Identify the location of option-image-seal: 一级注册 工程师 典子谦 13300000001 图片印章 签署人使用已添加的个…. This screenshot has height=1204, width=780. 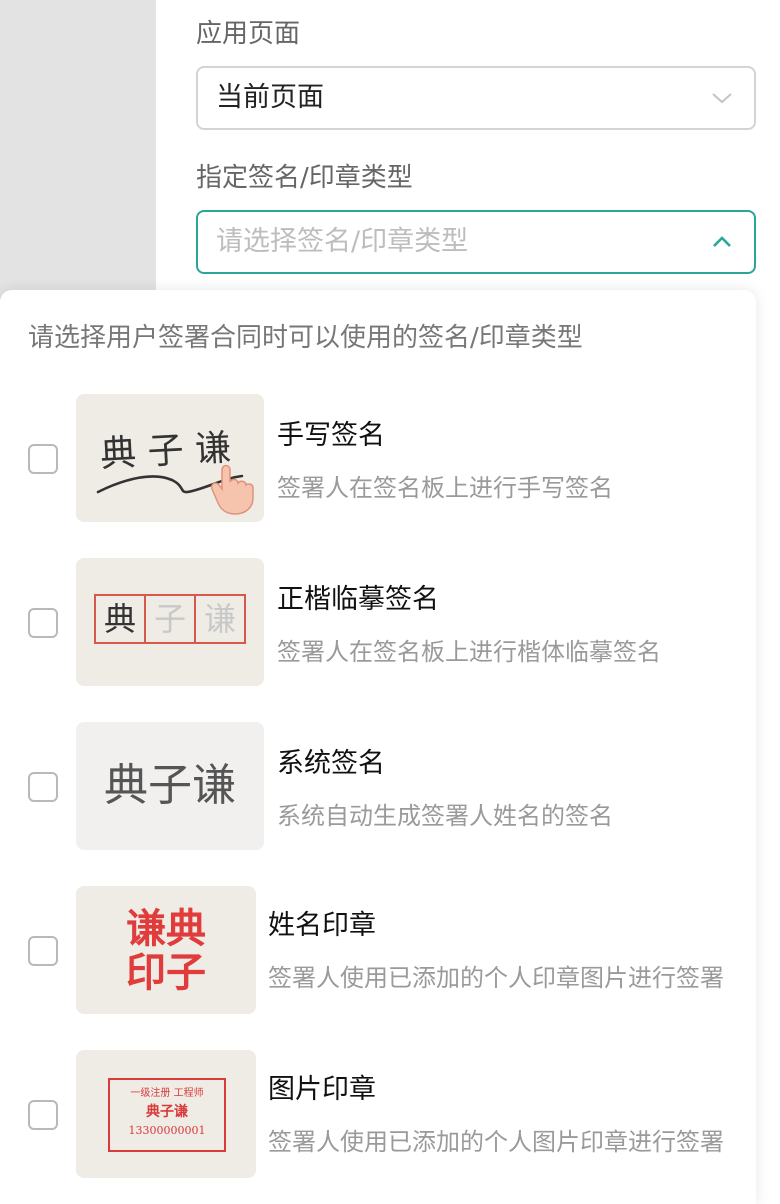
(378, 1115).